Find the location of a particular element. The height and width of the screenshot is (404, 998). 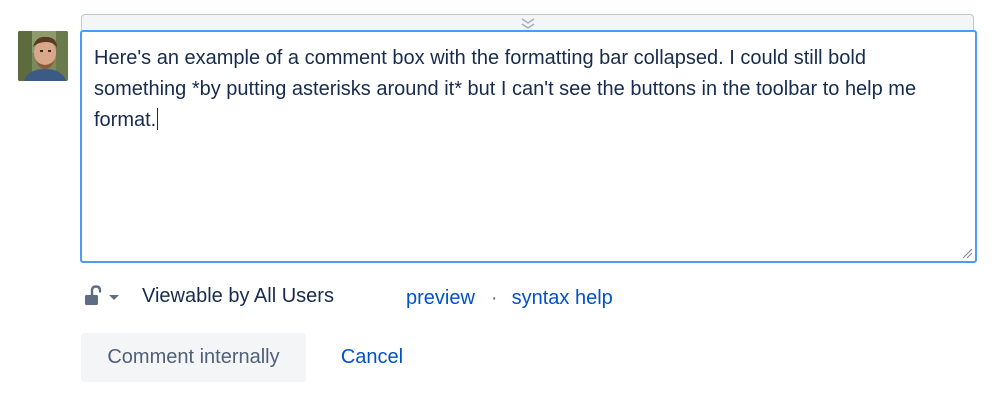

formatting-toolbar-collapsed is located at coordinates (527, 22).